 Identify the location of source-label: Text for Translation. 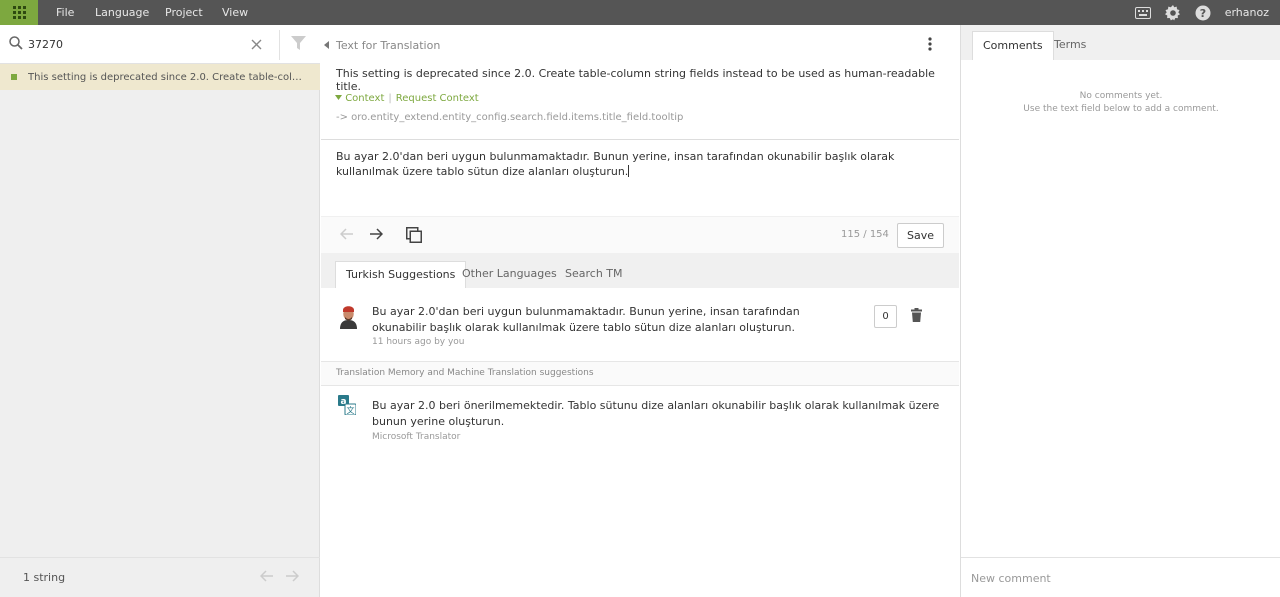
(388, 45).